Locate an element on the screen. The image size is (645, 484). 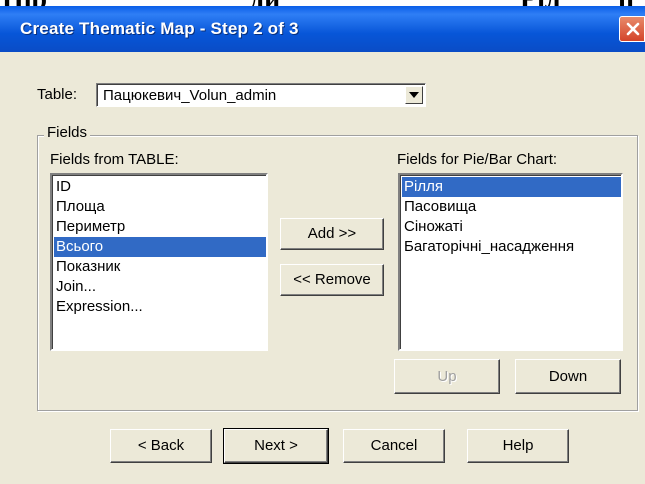
list-item: Показник is located at coordinates (88, 267).